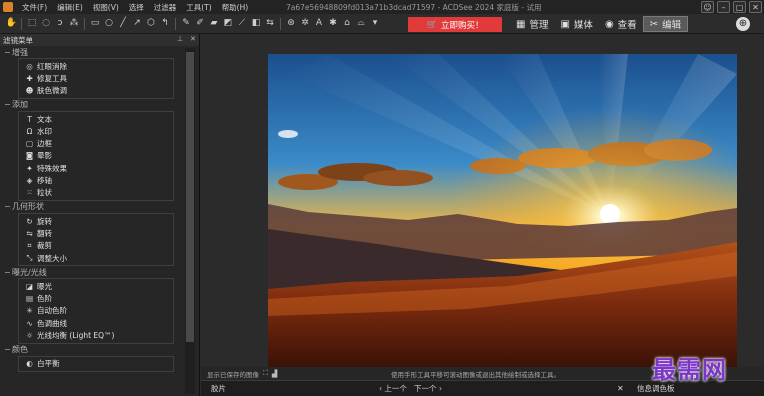 Image resolution: width=764 pixels, height=396 pixels. Describe the element at coordinates (99, 286) in the screenshot. I see `filter-item: ◪ 曝光` at that location.